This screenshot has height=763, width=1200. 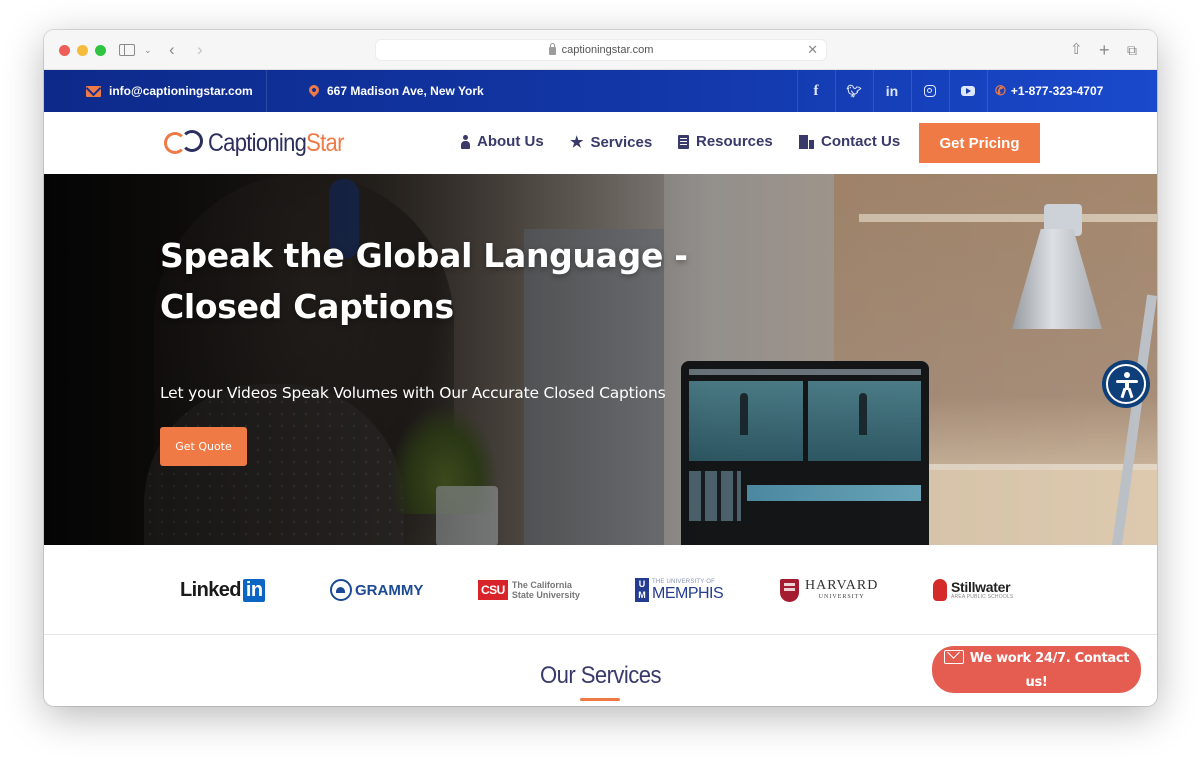 I want to click on gramophone-icon, so click(x=341, y=590).